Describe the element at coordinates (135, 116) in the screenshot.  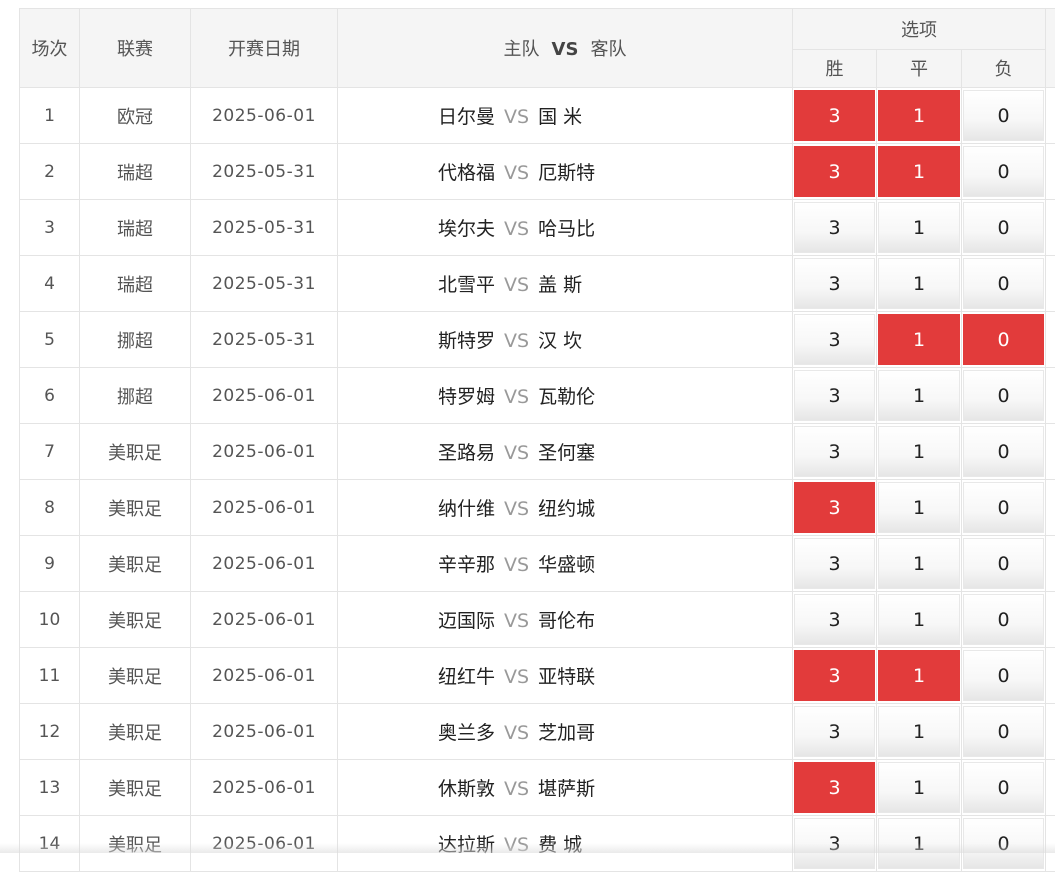
I see `league-name: 欧冠` at that location.